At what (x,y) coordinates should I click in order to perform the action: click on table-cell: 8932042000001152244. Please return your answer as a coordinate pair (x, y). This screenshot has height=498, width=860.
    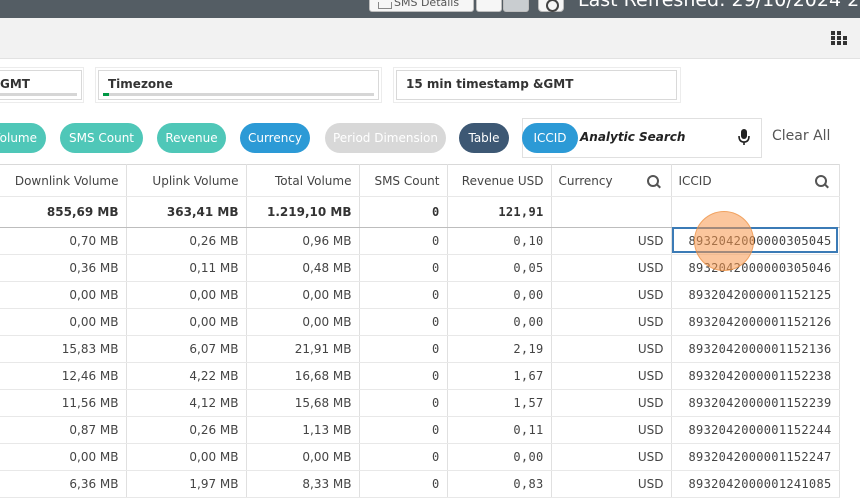
    Looking at the image, I should click on (755, 430).